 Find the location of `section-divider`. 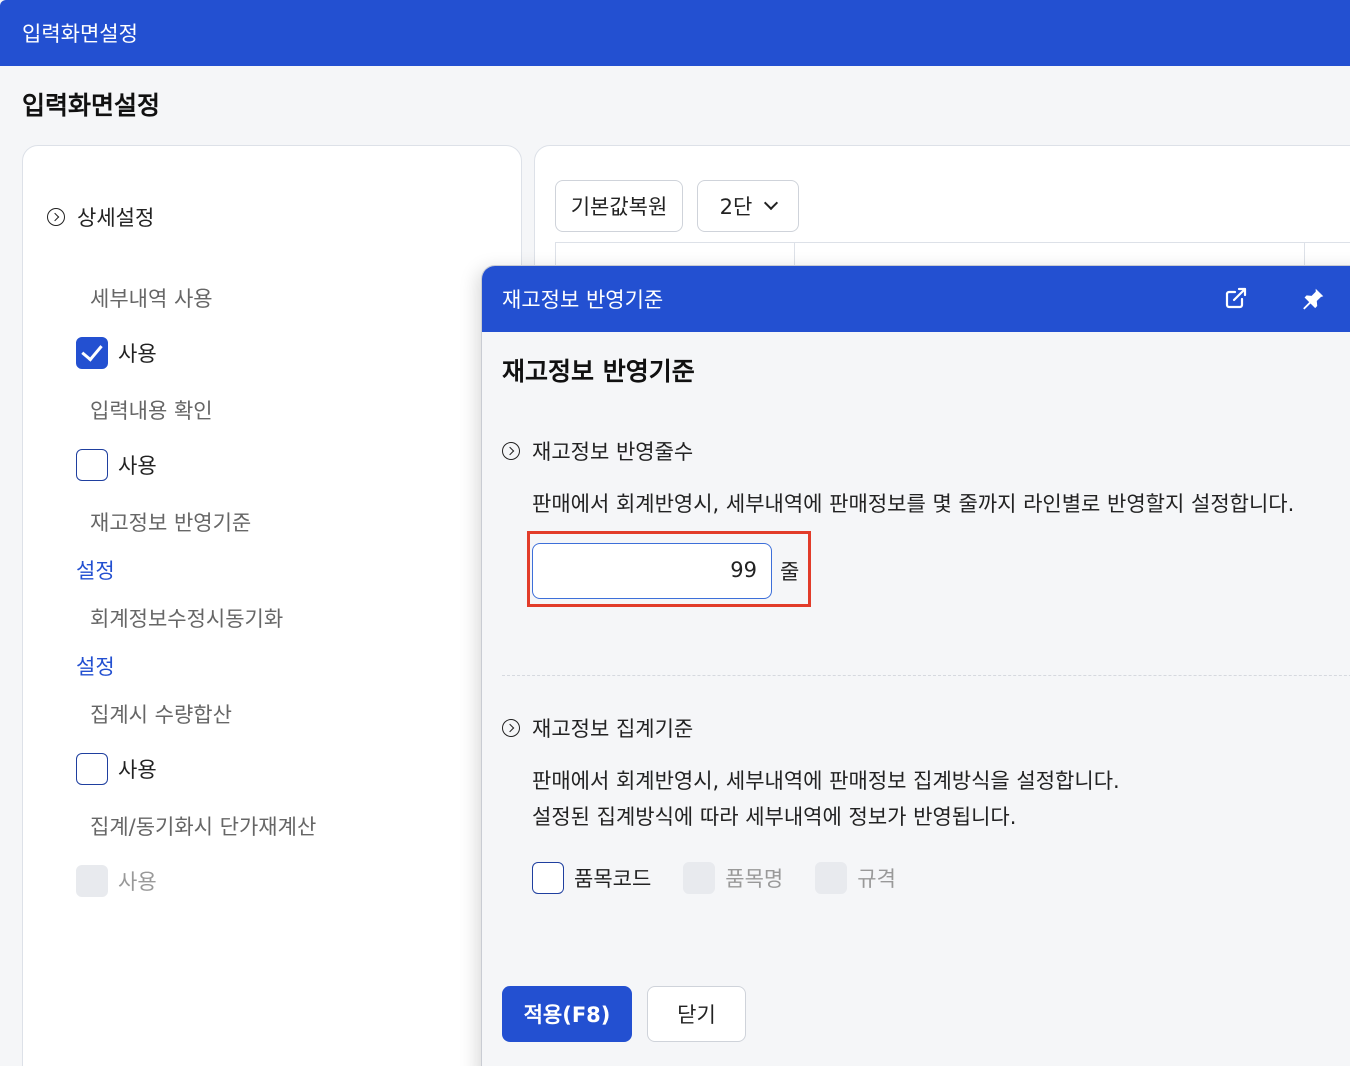

section-divider is located at coordinates (926, 675).